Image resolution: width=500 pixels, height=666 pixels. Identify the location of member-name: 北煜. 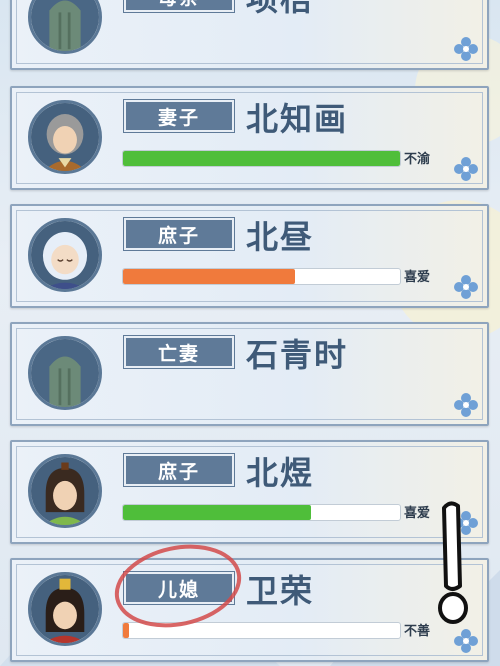
(280, 473).